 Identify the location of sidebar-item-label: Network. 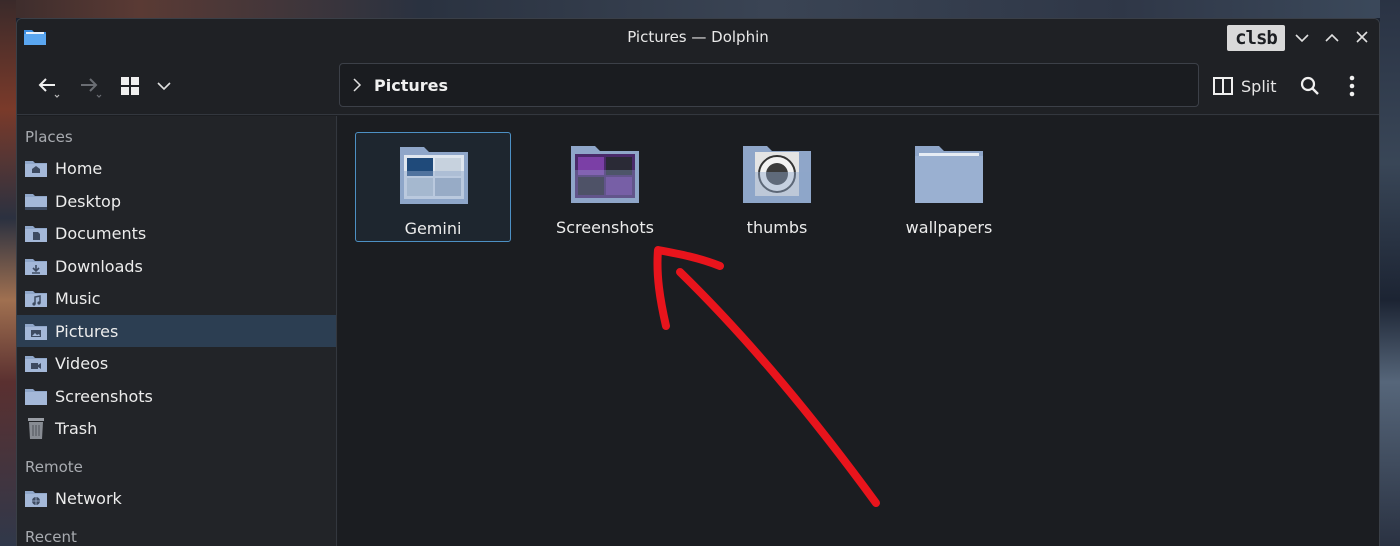
(88, 498).